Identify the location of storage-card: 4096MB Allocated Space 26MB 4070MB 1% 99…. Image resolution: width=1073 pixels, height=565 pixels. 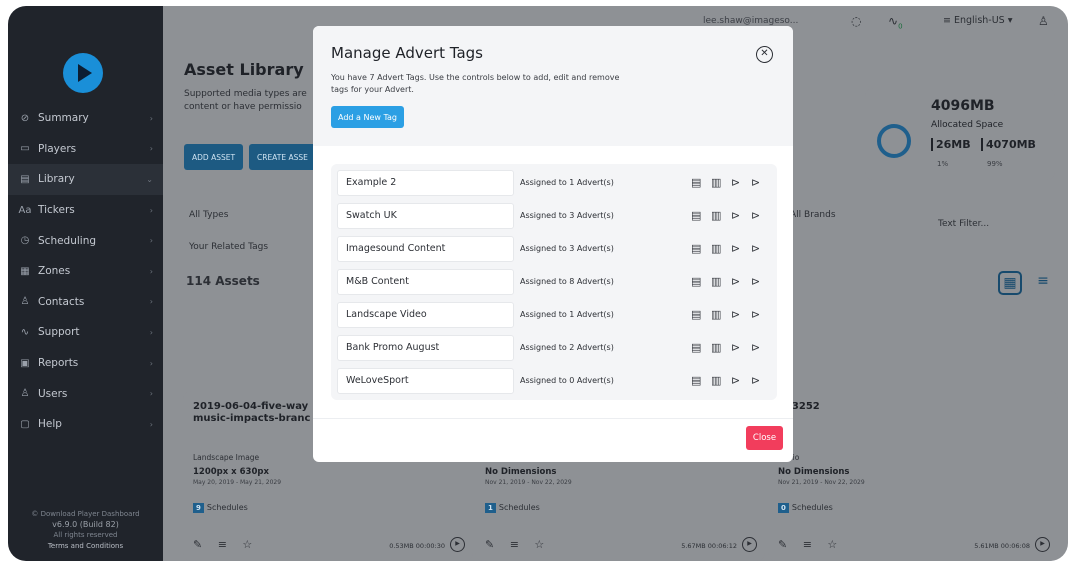
(960, 134).